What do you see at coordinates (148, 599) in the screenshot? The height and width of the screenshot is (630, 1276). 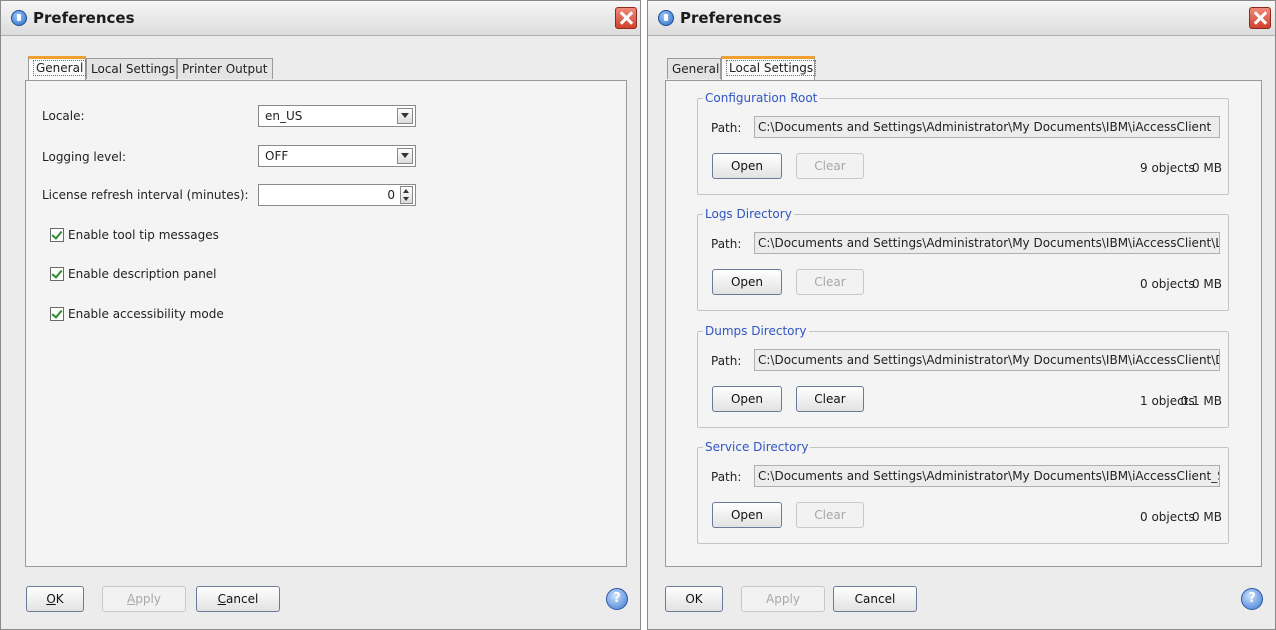 I see `apply-label-rest: pply` at bounding box center [148, 599].